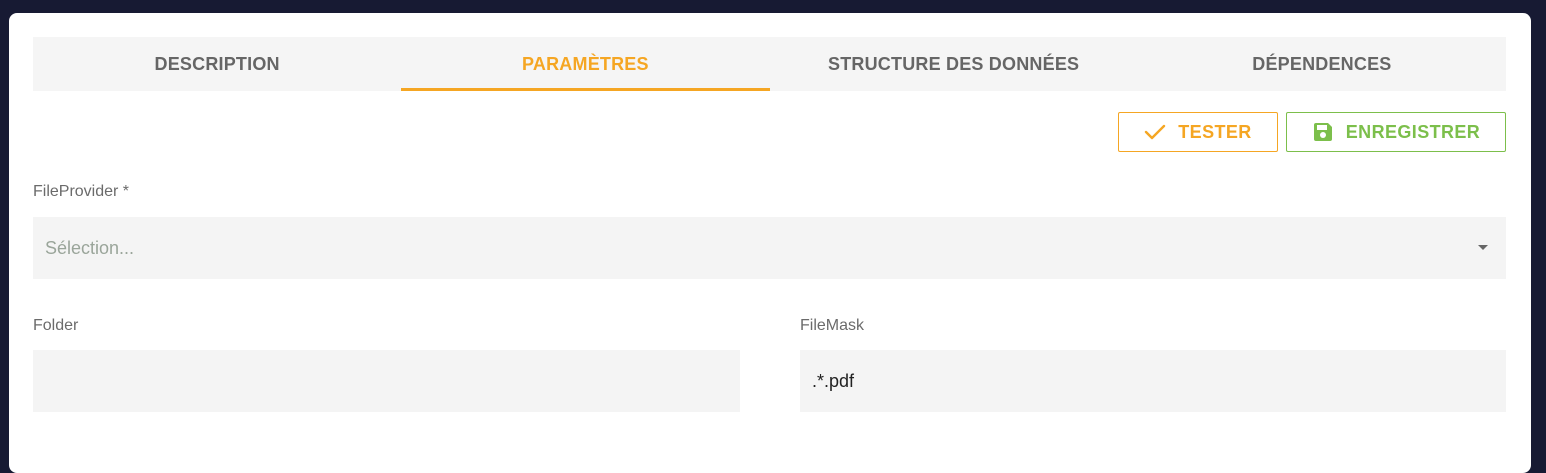 The height and width of the screenshot is (473, 1546). I want to click on tab-structure-des-donnees: STRUCTURE DES DONNÉES, so click(954, 64).